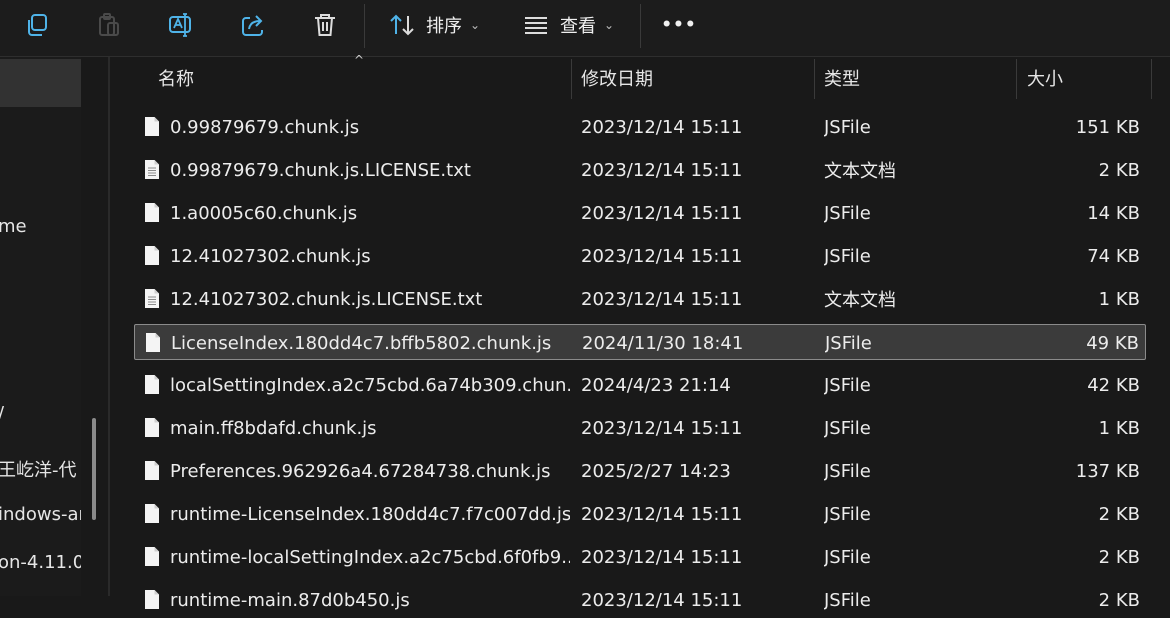  I want to click on more-icon: •••, so click(679, 25).